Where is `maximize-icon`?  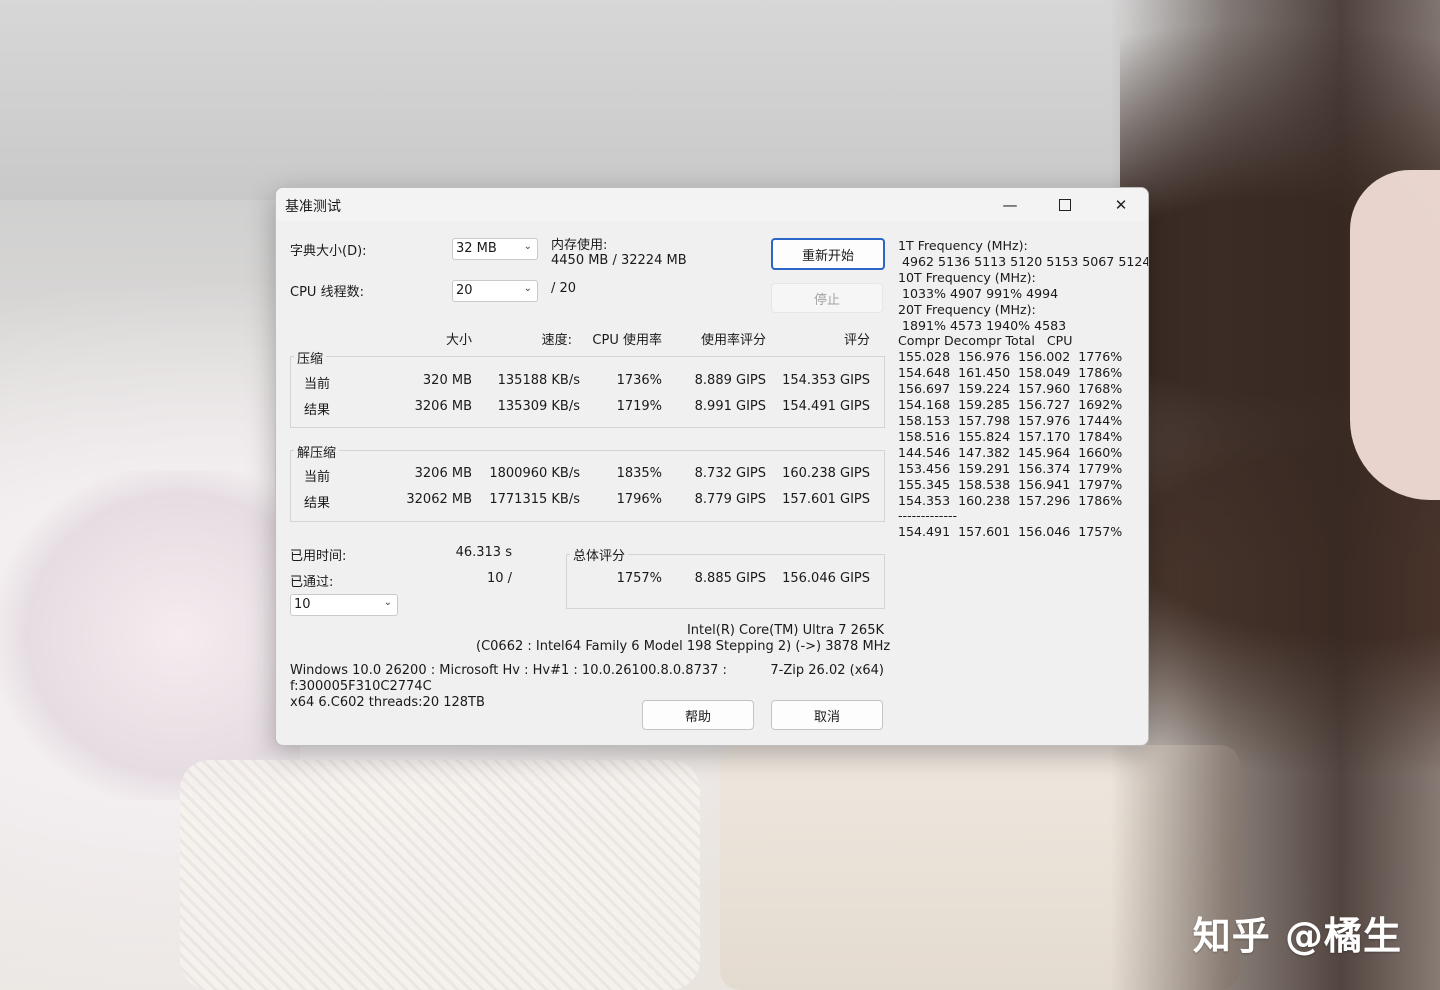 maximize-icon is located at coordinates (1065, 204).